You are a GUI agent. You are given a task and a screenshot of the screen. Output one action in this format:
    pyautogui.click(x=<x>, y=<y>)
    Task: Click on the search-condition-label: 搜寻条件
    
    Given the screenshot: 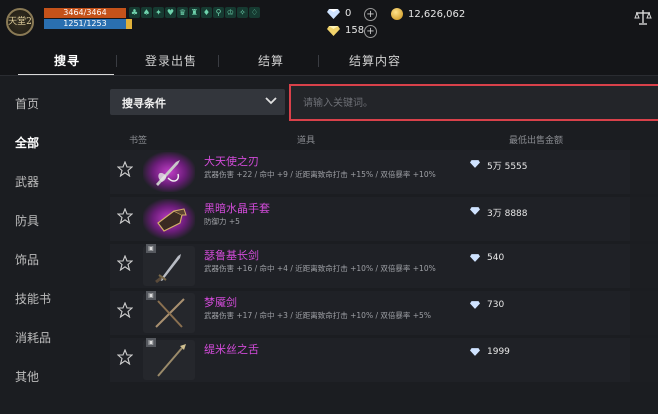 What is the action you would take?
    pyautogui.click(x=144, y=103)
    